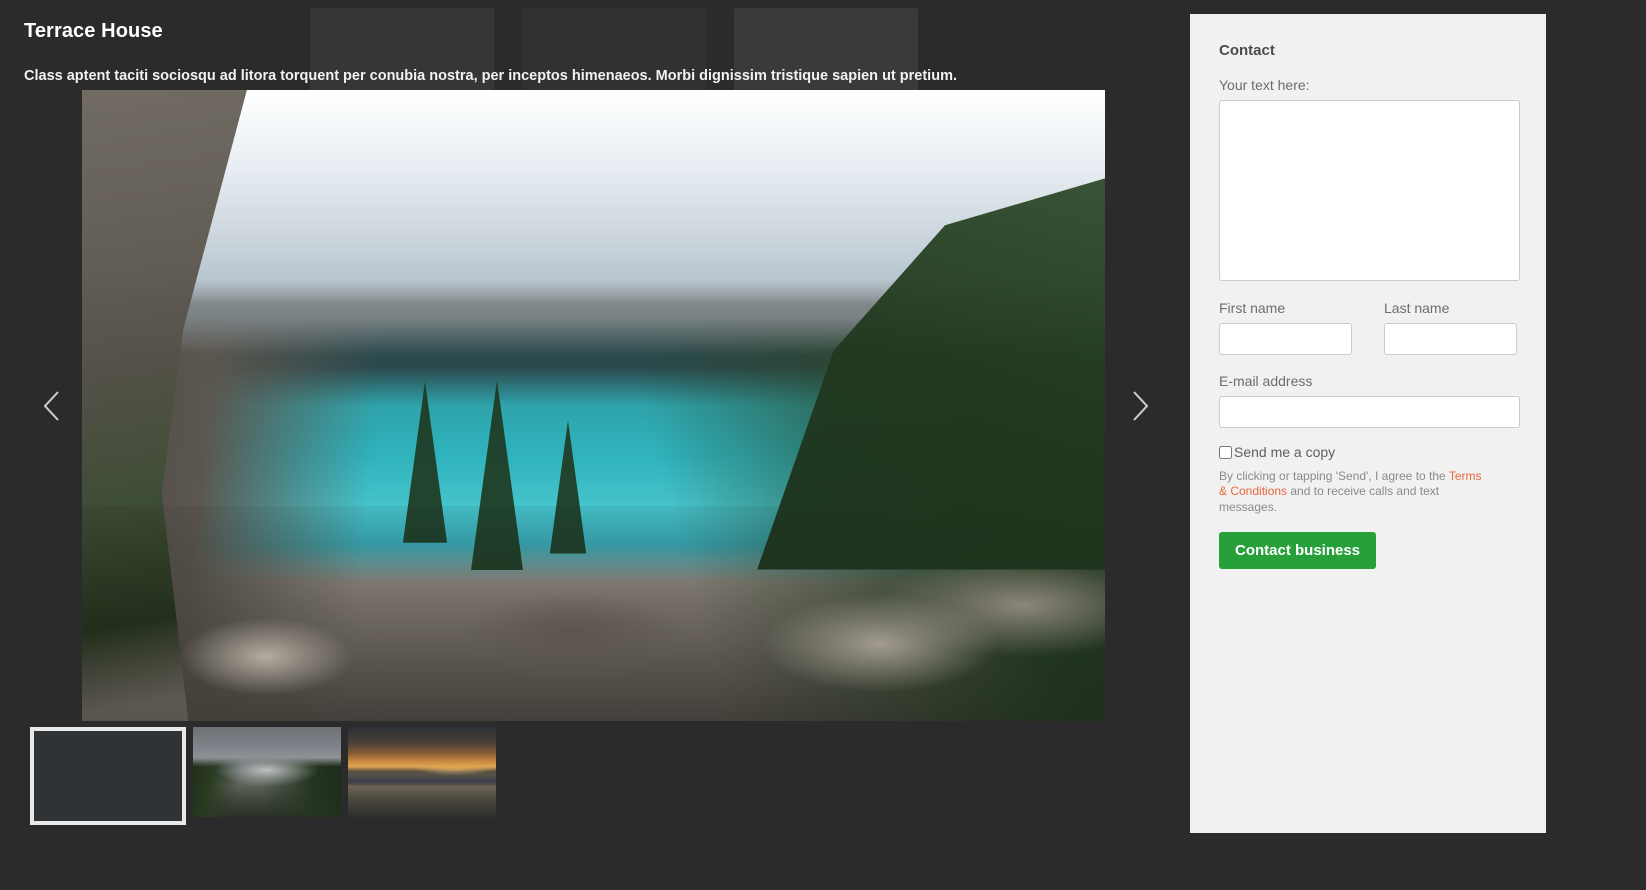  Describe the element at coordinates (1252, 308) in the screenshot. I see `first-name-label: First name` at that location.